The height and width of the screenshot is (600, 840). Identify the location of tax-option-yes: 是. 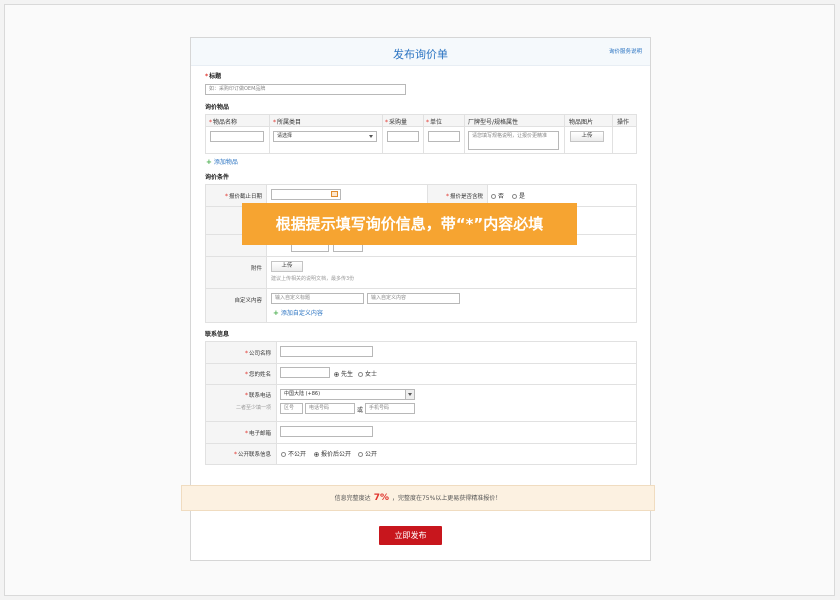
(518, 195).